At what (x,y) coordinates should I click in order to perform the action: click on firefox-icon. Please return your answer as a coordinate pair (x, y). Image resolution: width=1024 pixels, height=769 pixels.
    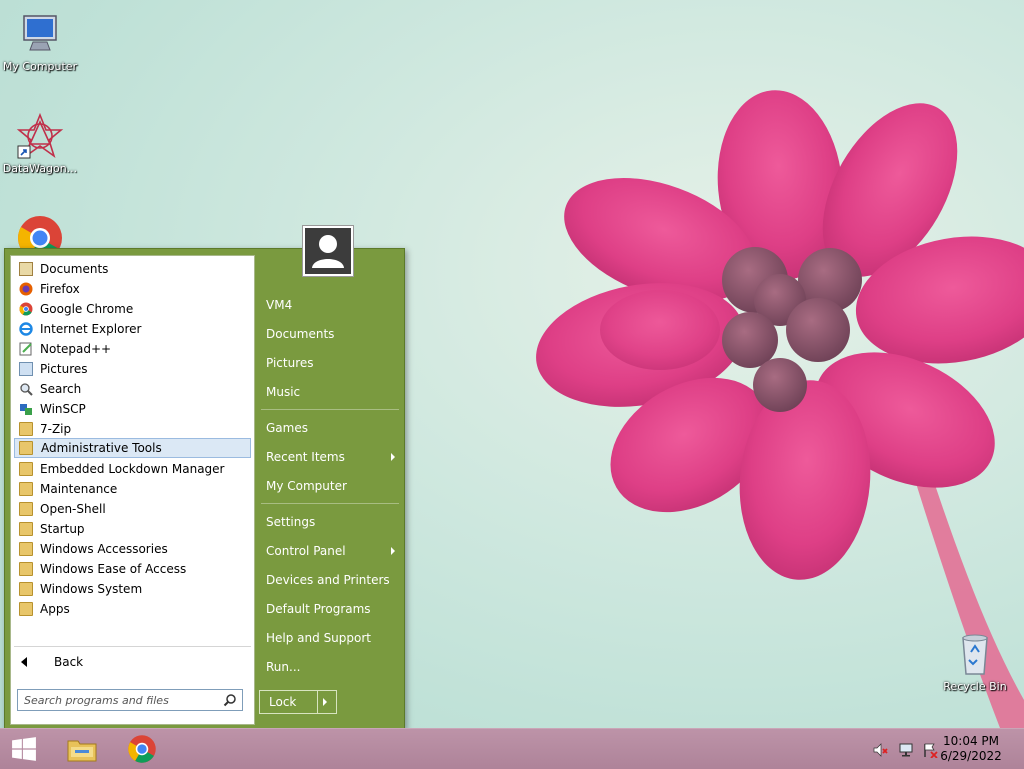
    Looking at the image, I should click on (26, 289).